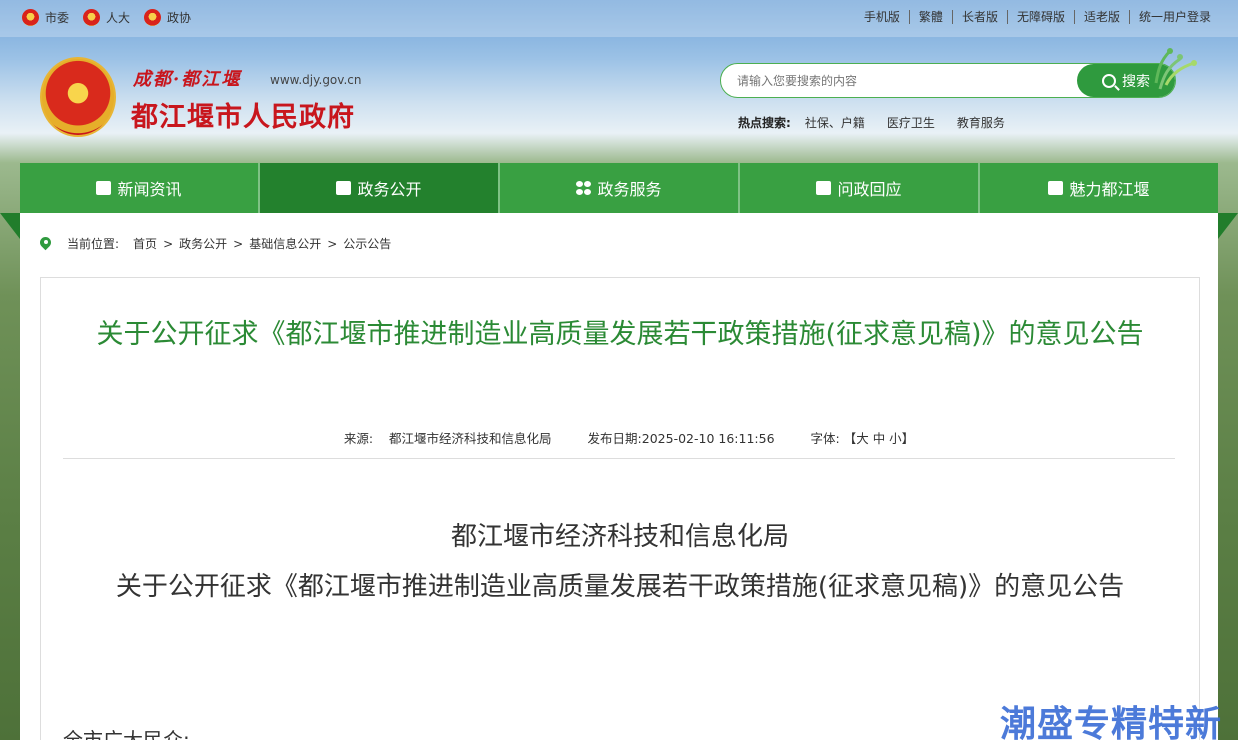 Image resolution: width=1238 pixels, height=740 pixels. Describe the element at coordinates (243, 114) in the screenshot. I see `site-title: 都江堰市人民政府` at that location.